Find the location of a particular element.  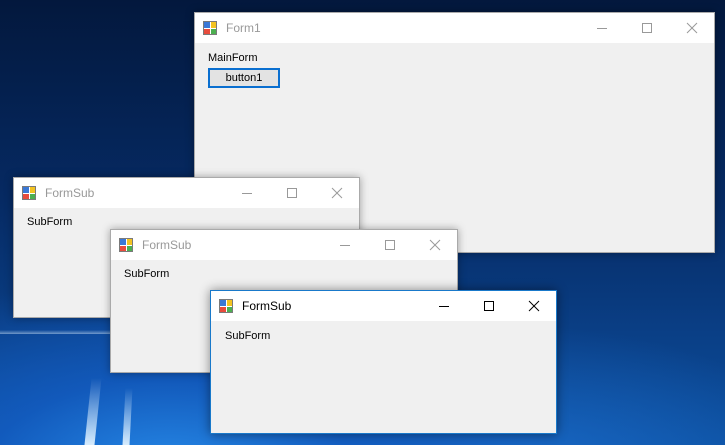

main-form-label: MainForm is located at coordinates (233, 58).